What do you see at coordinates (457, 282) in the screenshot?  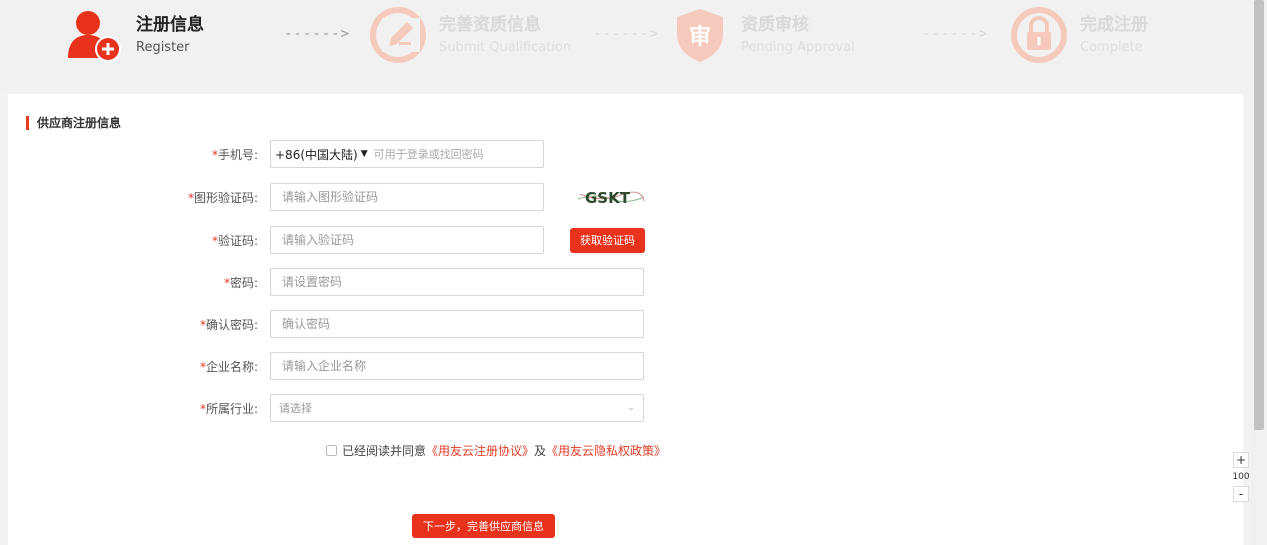 I see `password-input` at bounding box center [457, 282].